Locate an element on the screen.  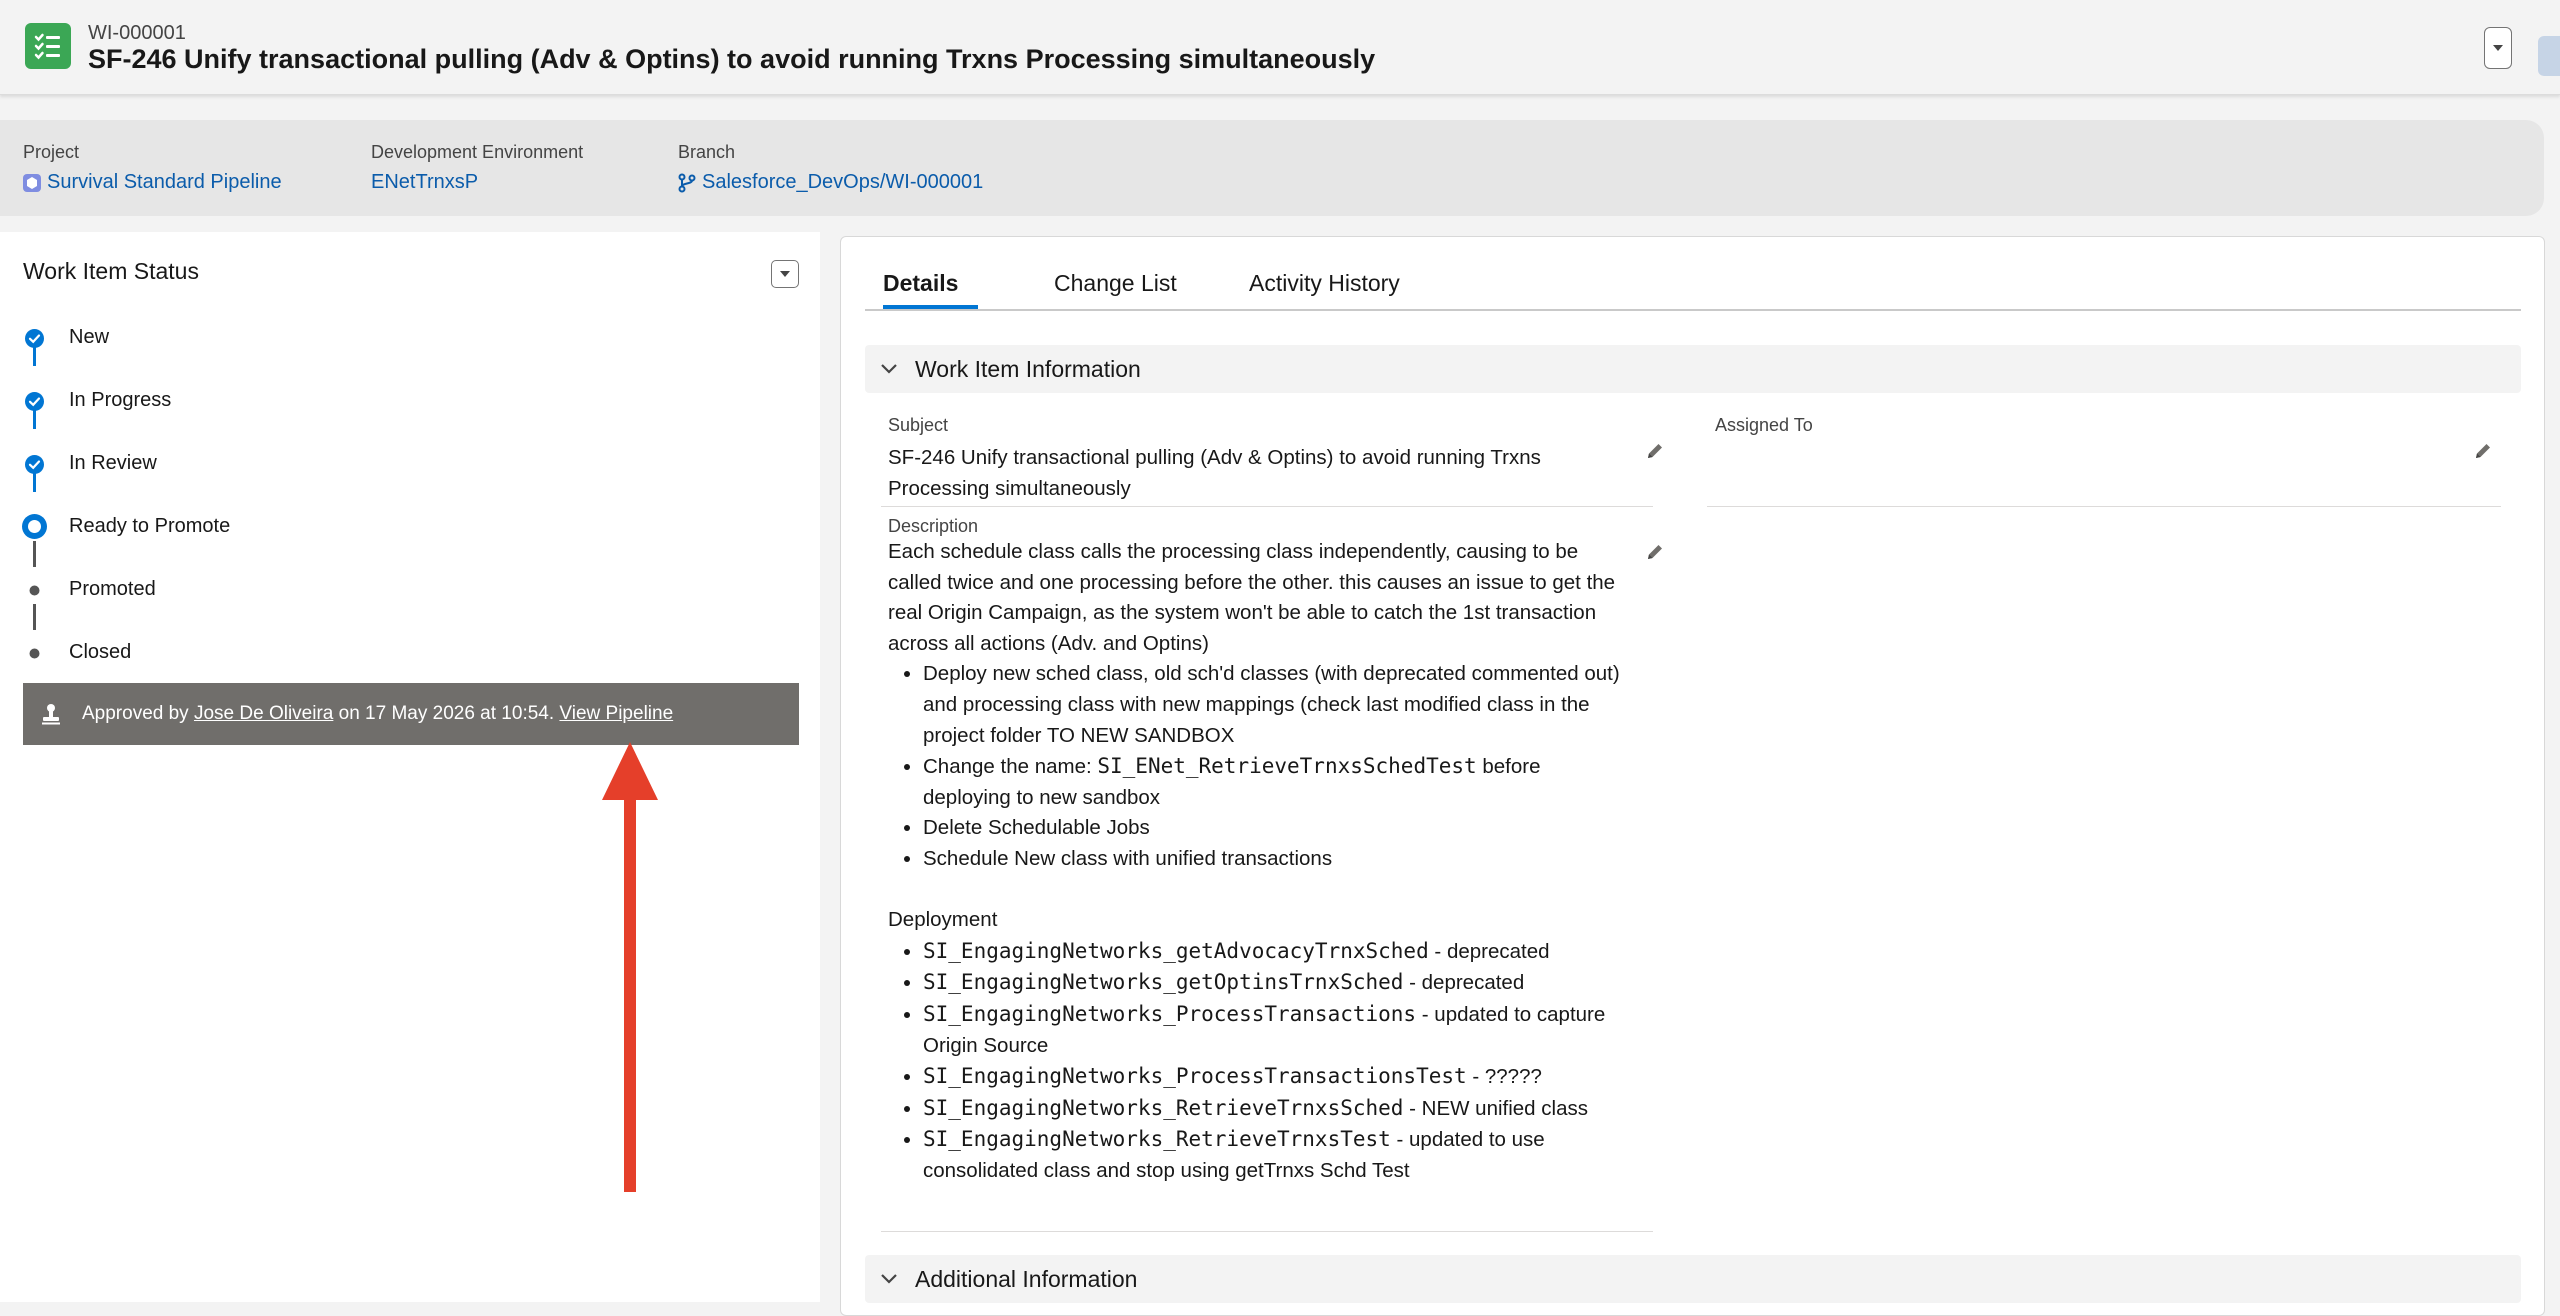
branch-value: Salesforce_DevOps/WI-000001 is located at coordinates (842, 182).